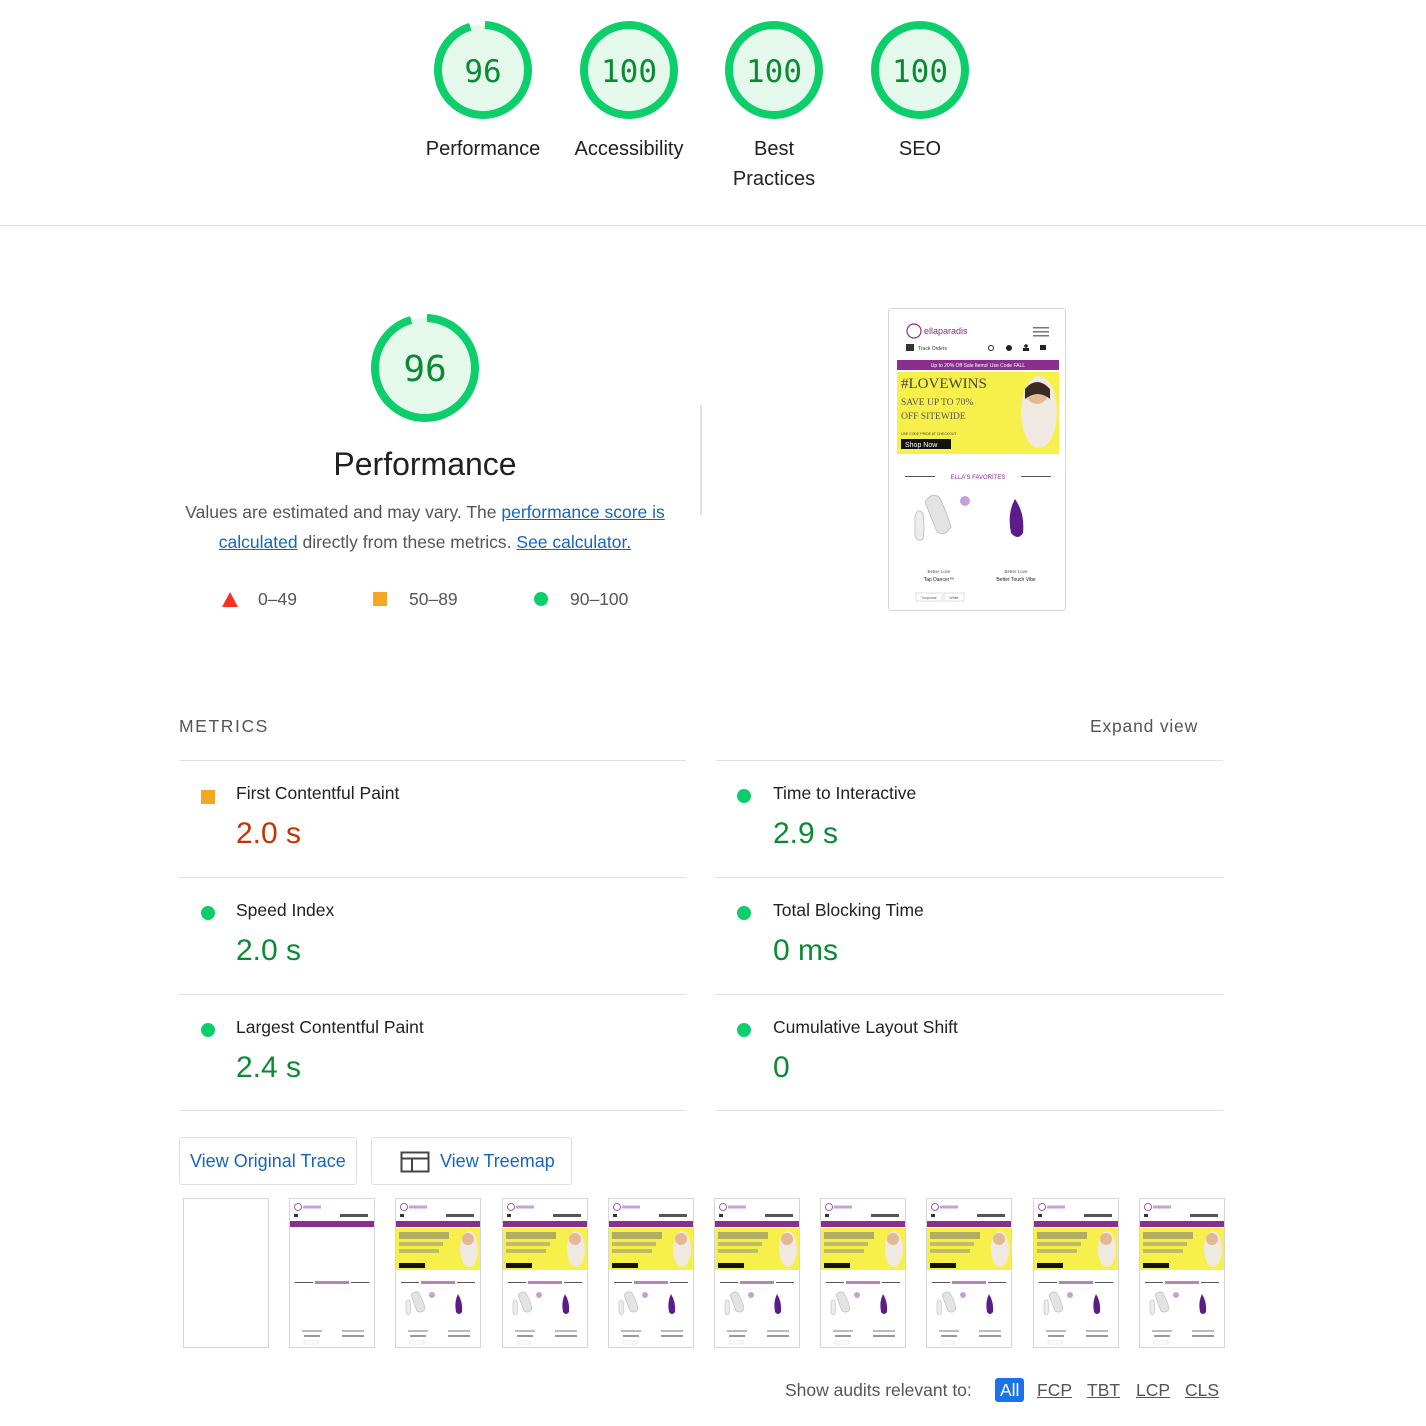  What do you see at coordinates (774, 164) in the screenshot?
I see `gauge-best-practices-label: Best Practices` at bounding box center [774, 164].